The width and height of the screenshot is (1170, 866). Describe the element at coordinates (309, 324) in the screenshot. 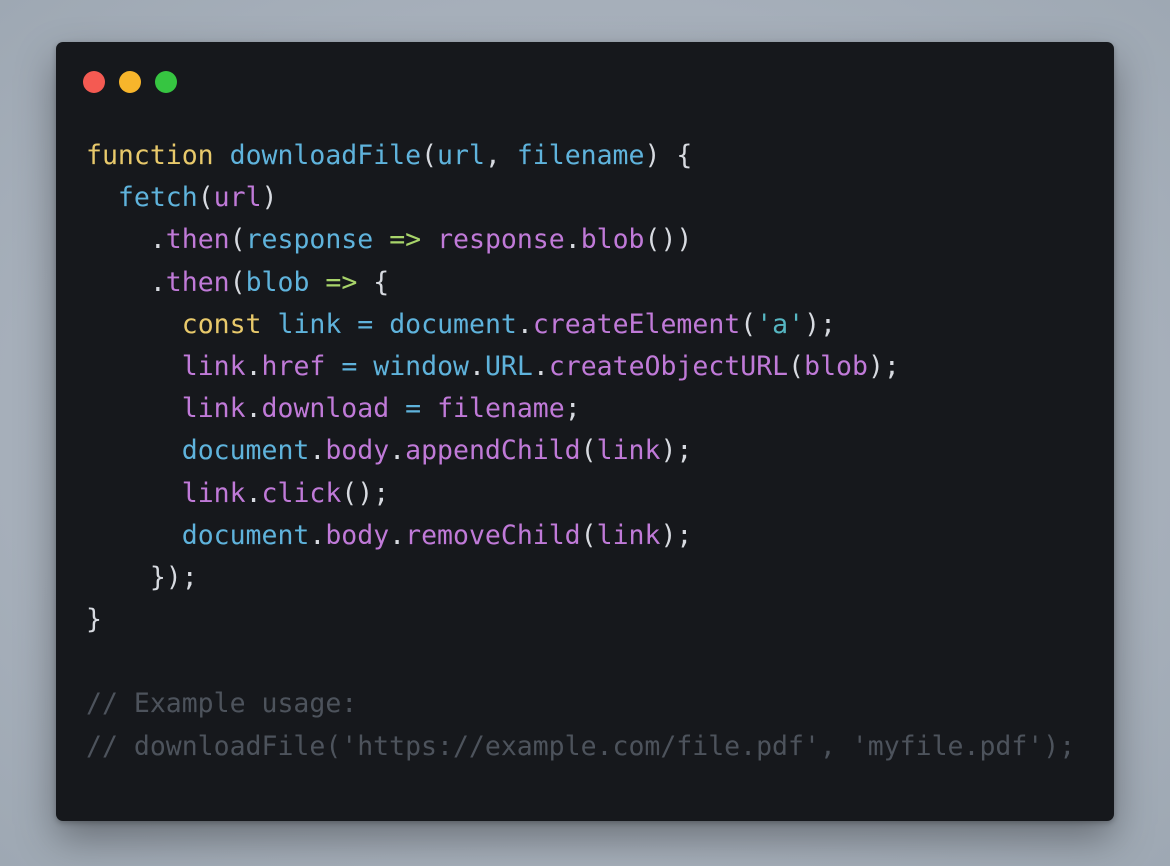

I see `code-token-function: link` at that location.